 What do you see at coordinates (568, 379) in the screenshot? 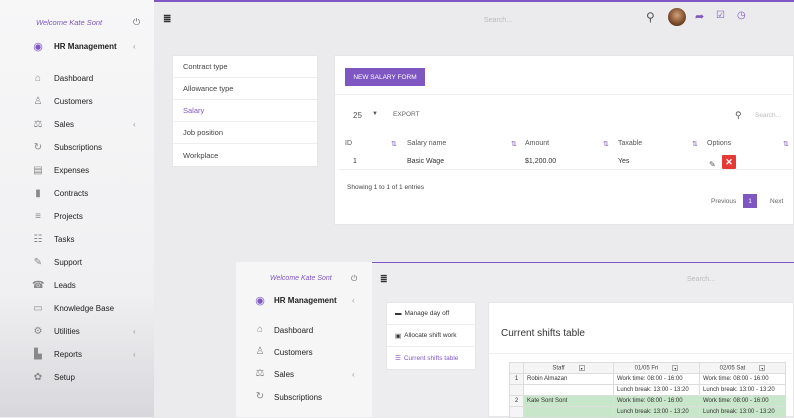
I see `cell-staff: Robin Almazan` at bounding box center [568, 379].